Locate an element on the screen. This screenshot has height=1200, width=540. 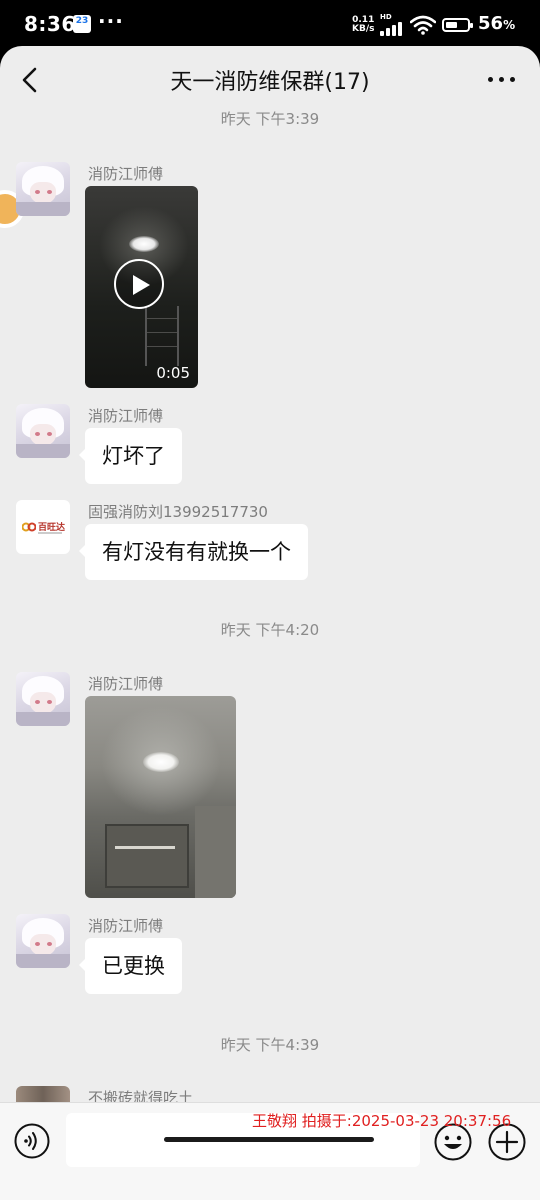
chat-title: 天一消防维保群(17) is located at coordinates (270, 82).